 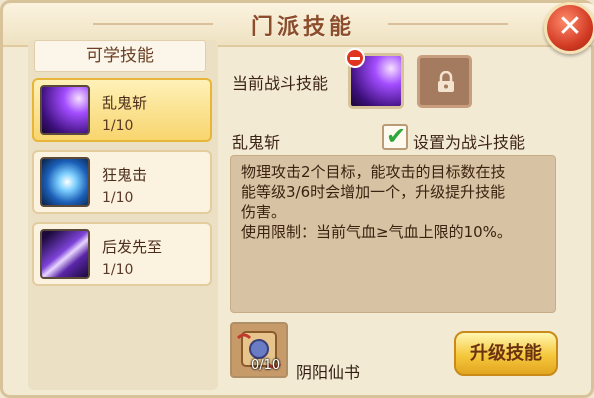 I want to click on close-icon: ✕, so click(x=570, y=26).